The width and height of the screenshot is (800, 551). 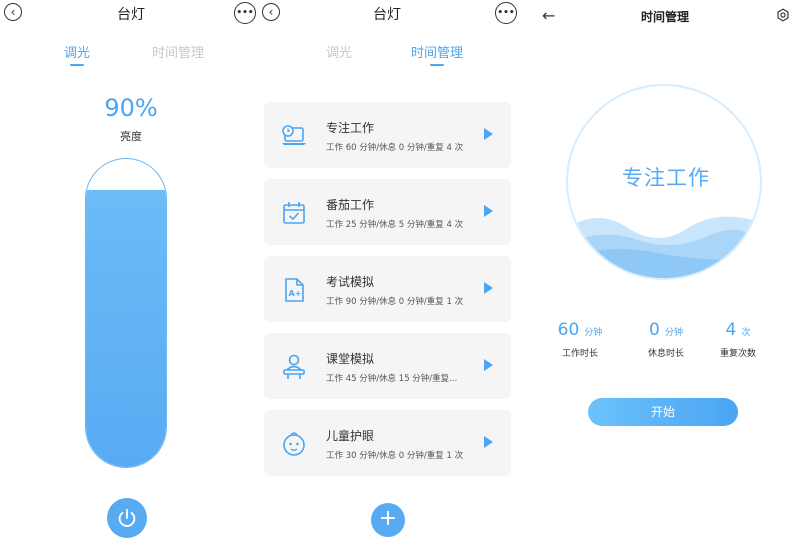 I want to click on timer-circle: 专注工作, so click(x=664, y=182).